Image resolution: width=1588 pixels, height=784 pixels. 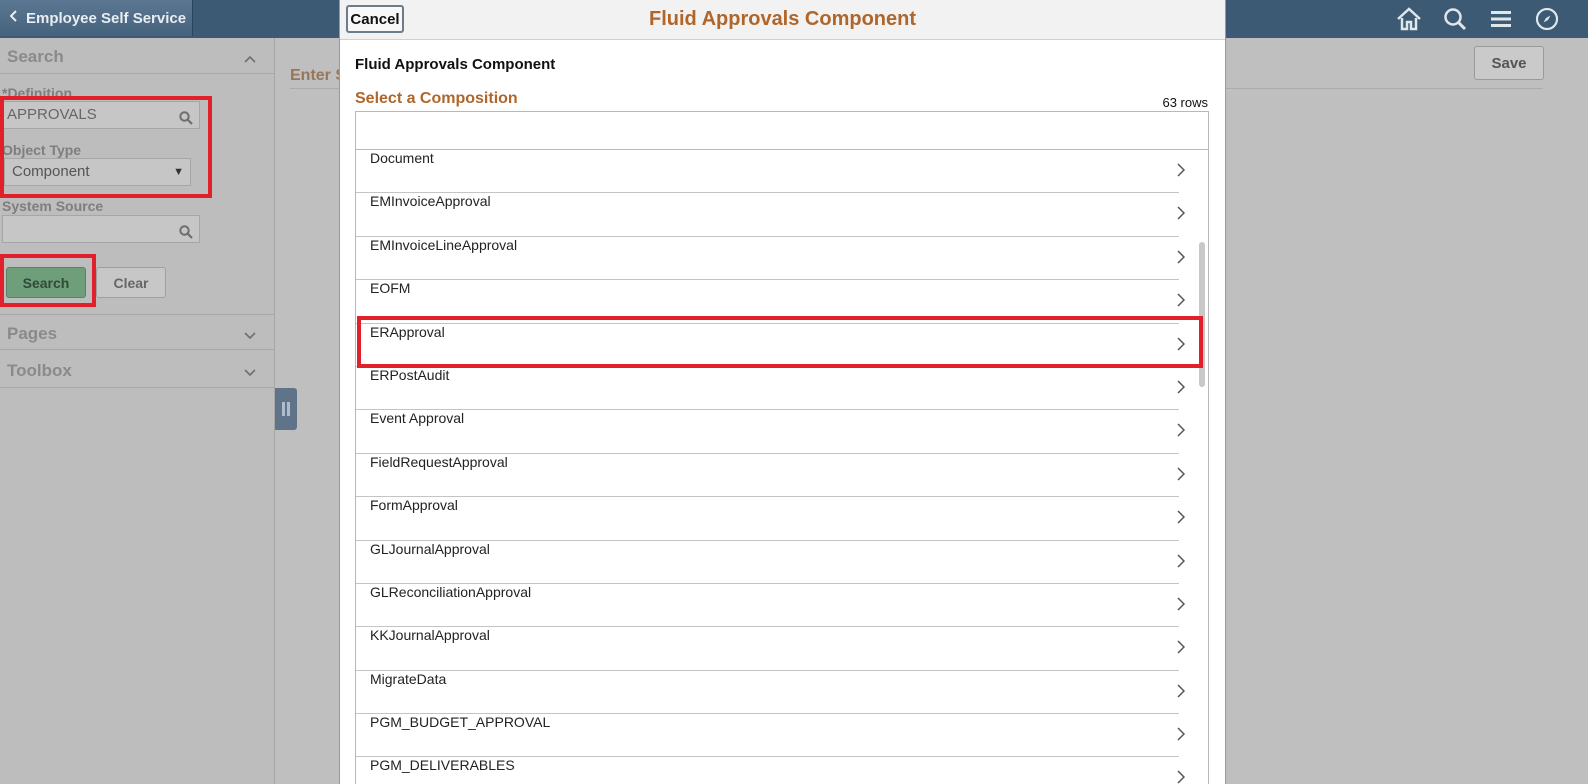 What do you see at coordinates (771, 258) in the screenshot?
I see `list-item: EMInvoiceLineApproval` at bounding box center [771, 258].